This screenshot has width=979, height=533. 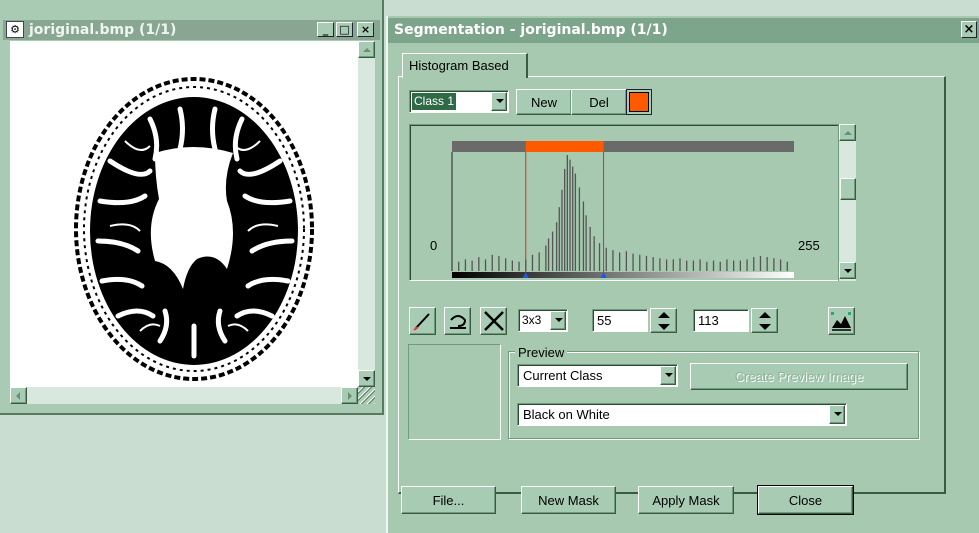 What do you see at coordinates (686, 500) in the screenshot?
I see `apply-mask-button: Apply Mask` at bounding box center [686, 500].